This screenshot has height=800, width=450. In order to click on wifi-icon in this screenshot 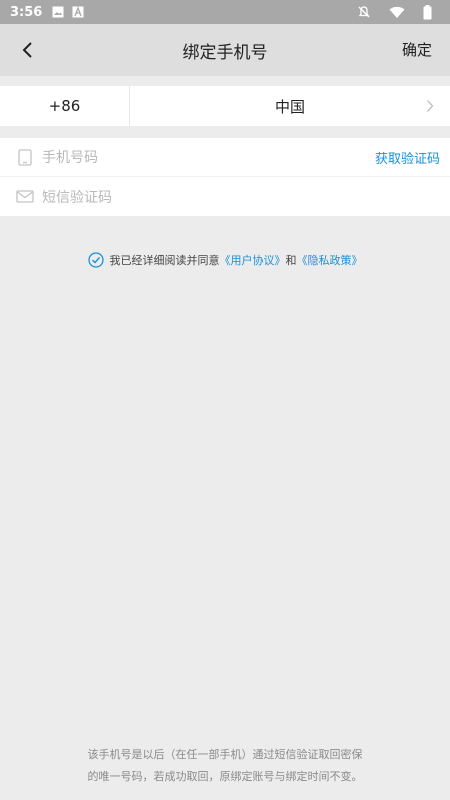, I will do `click(397, 12)`.